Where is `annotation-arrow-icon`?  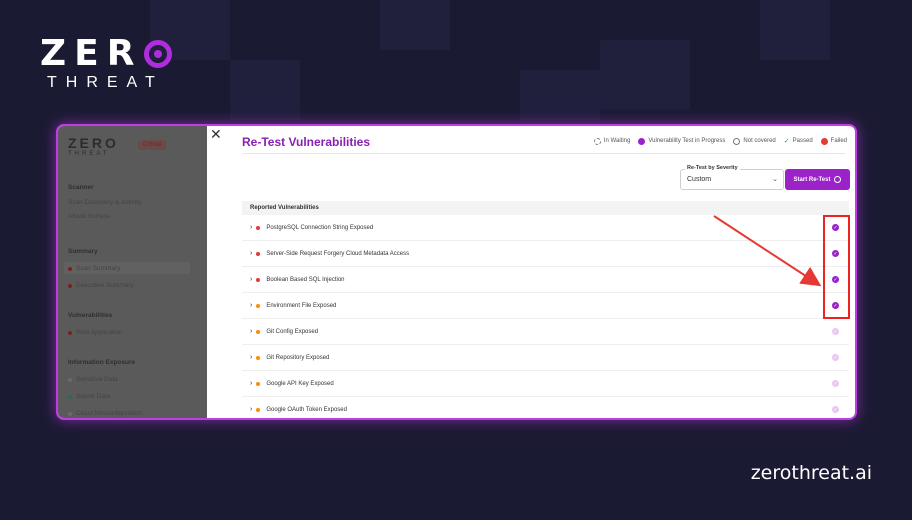
annotation-arrow-icon is located at coordinates (767, 251).